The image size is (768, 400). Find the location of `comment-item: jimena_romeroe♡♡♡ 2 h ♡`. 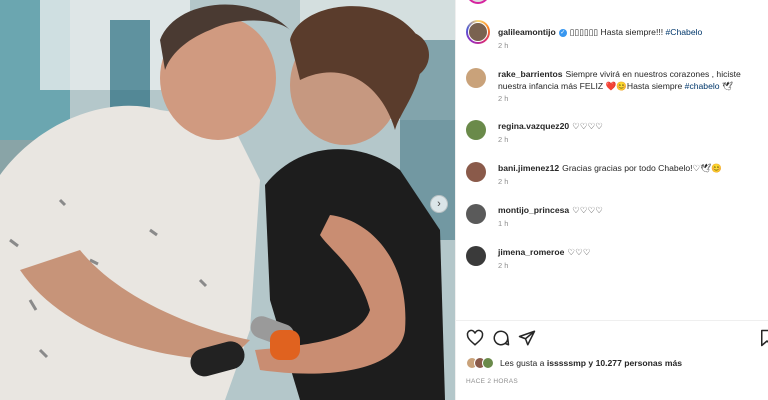

comment-item: jimena_romeroe♡♡♡ 2 h ♡ is located at coordinates (617, 259).